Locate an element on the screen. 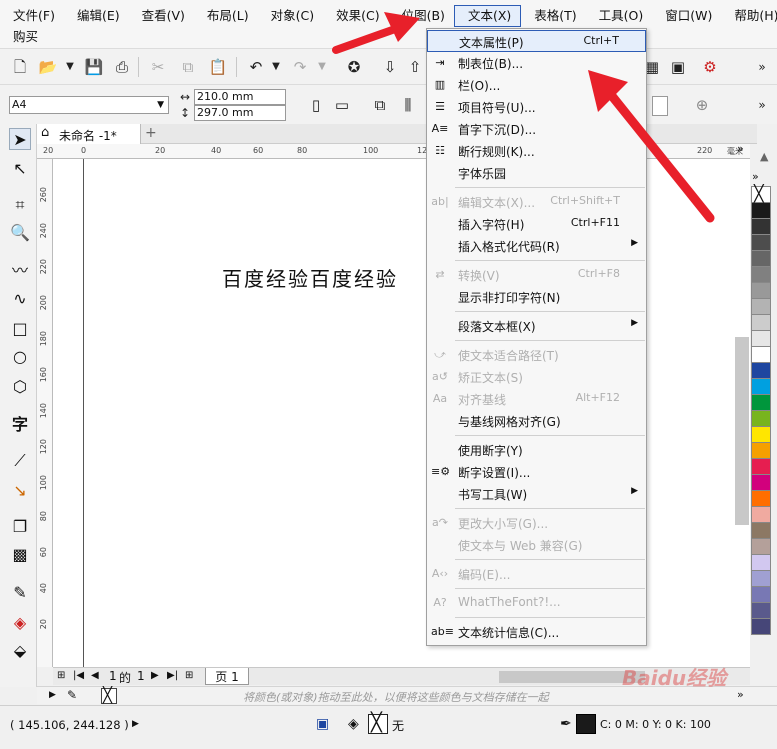 This screenshot has width=777, height=749. annotation-arrows is located at coordinates (523, 117).